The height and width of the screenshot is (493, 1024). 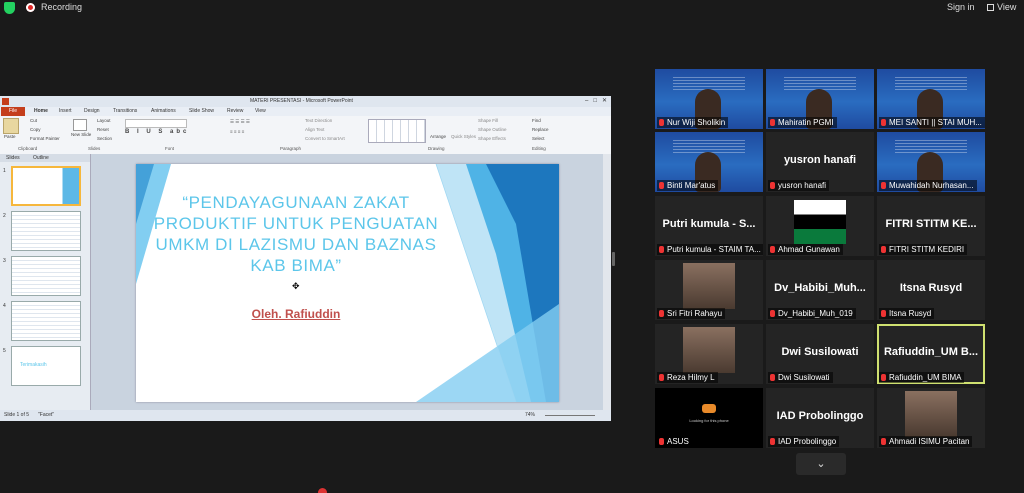 I want to click on convert-smartart-button: Convert to SmartArt, so click(x=325, y=138).